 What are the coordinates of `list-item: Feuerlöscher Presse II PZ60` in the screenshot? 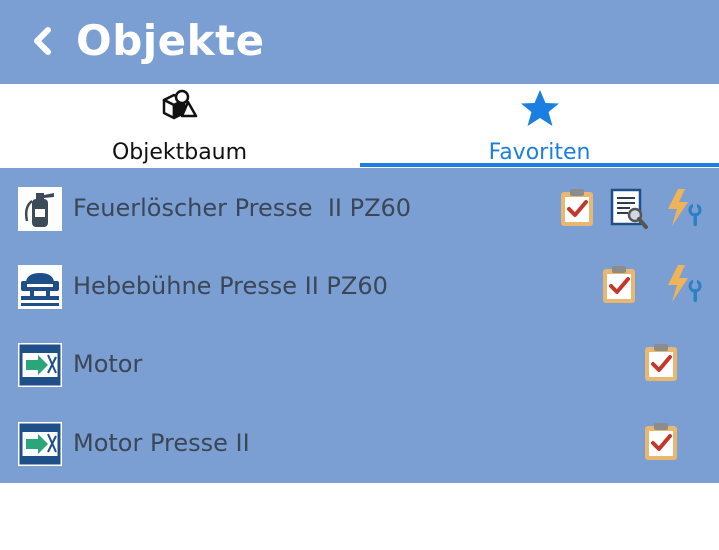 It's located at (359, 209).